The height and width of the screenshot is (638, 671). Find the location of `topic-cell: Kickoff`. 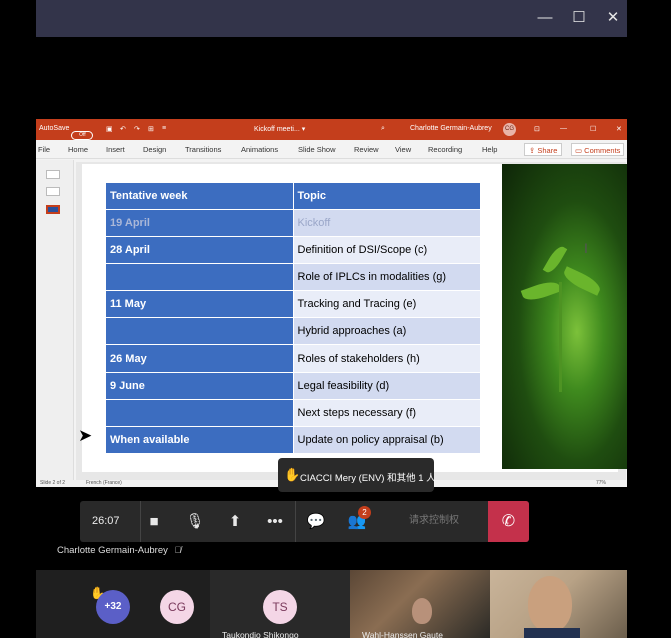

topic-cell: Kickoff is located at coordinates (386, 223).